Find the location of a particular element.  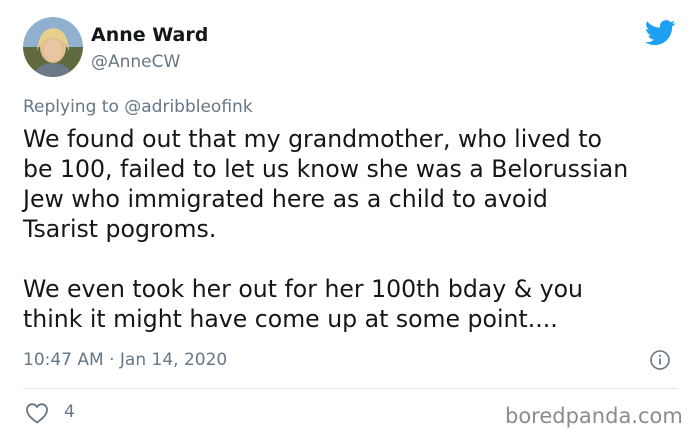

heart-icon is located at coordinates (37, 413).